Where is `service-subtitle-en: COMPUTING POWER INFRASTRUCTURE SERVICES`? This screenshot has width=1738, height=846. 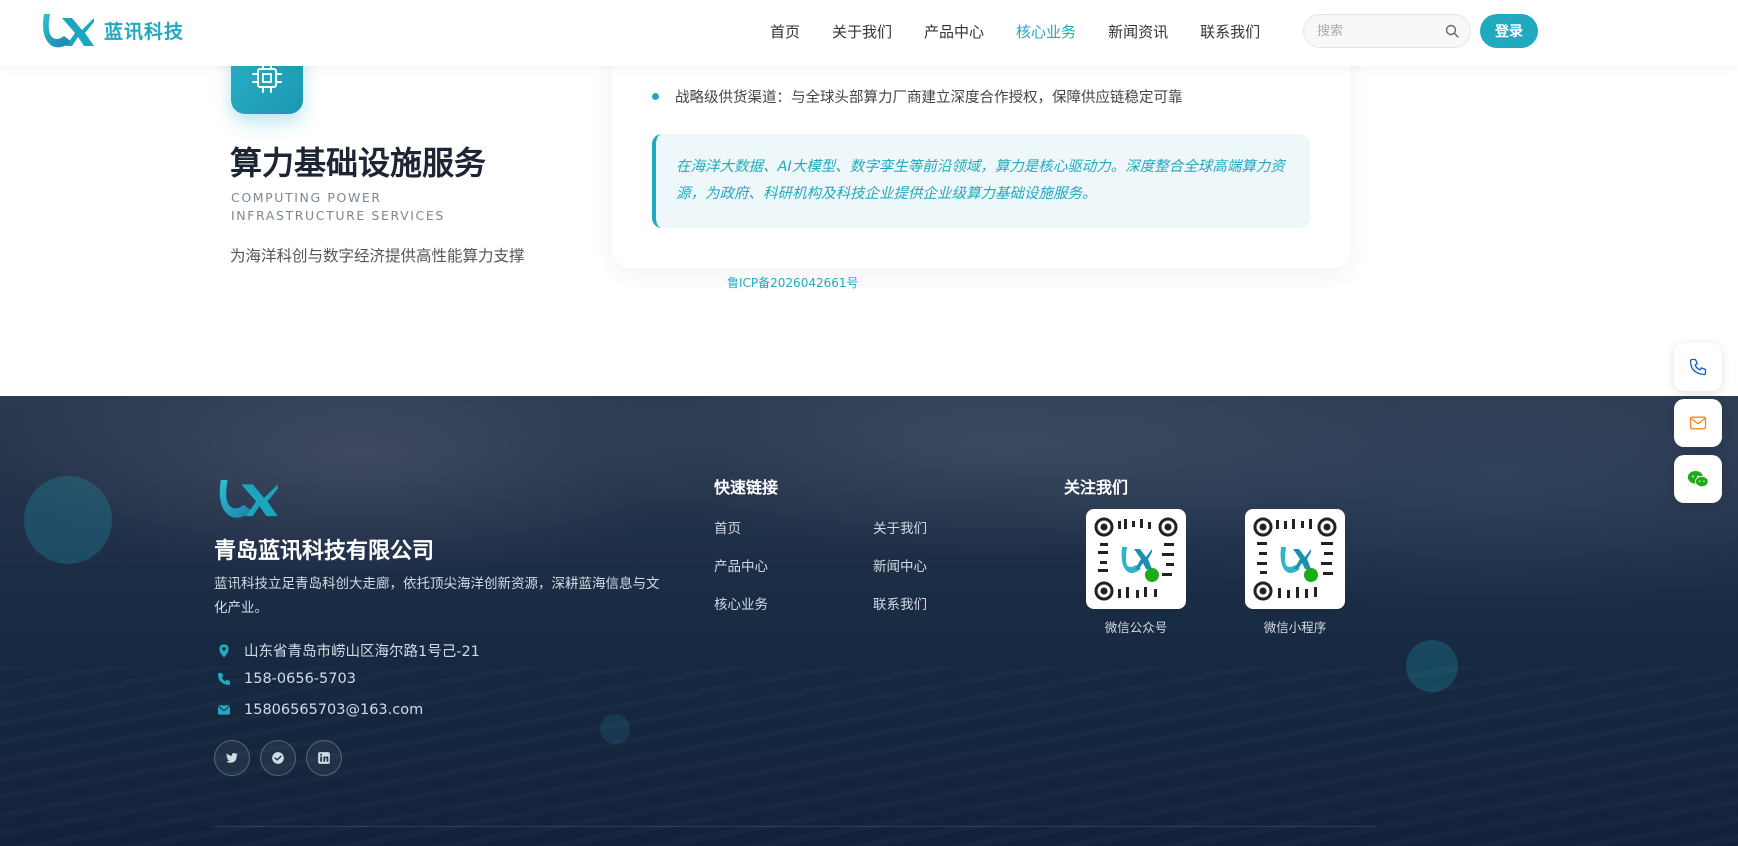 service-subtitle-en: COMPUTING POWER INFRASTRUCTURE SERVICES is located at coordinates (338, 206).